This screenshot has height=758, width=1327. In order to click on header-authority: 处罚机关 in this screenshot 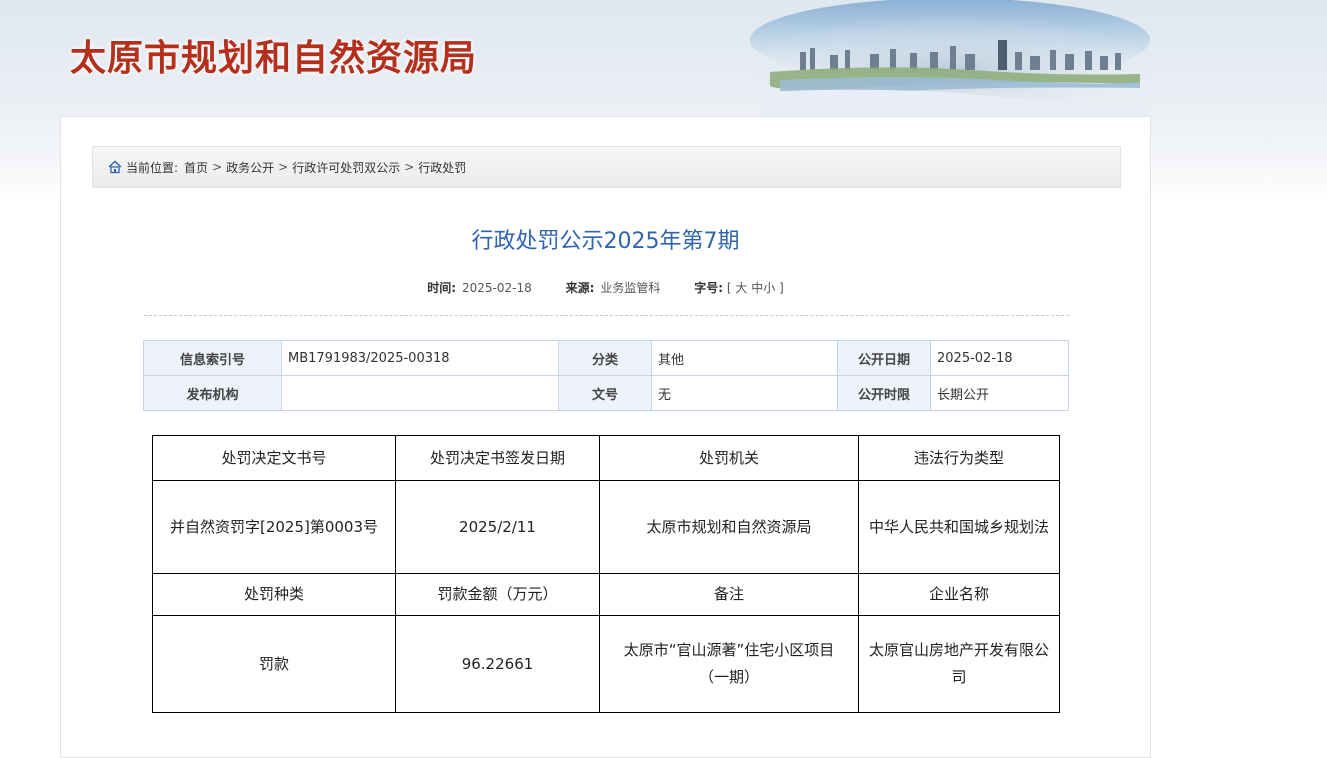, I will do `click(729, 458)`.